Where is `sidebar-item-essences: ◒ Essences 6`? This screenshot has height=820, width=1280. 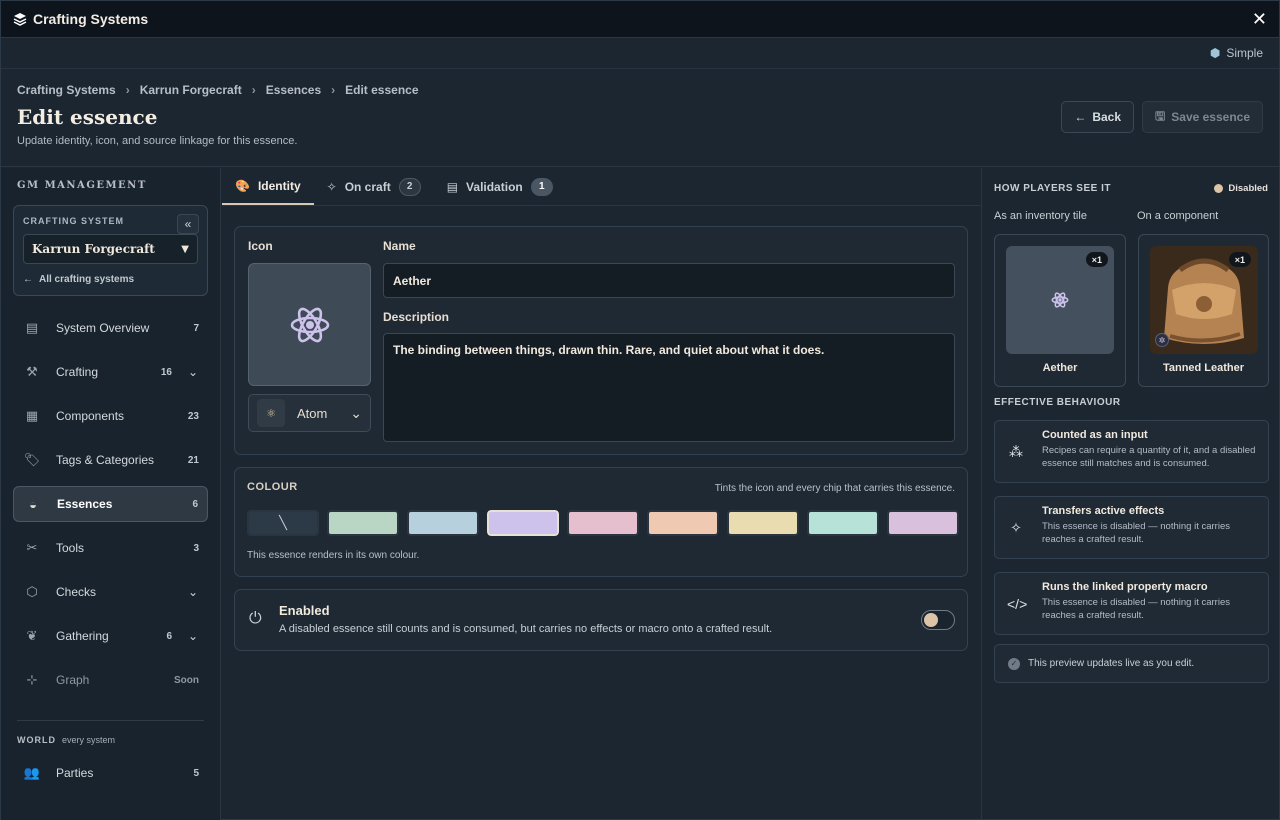 sidebar-item-essences: ◒ Essences 6 is located at coordinates (110, 504).